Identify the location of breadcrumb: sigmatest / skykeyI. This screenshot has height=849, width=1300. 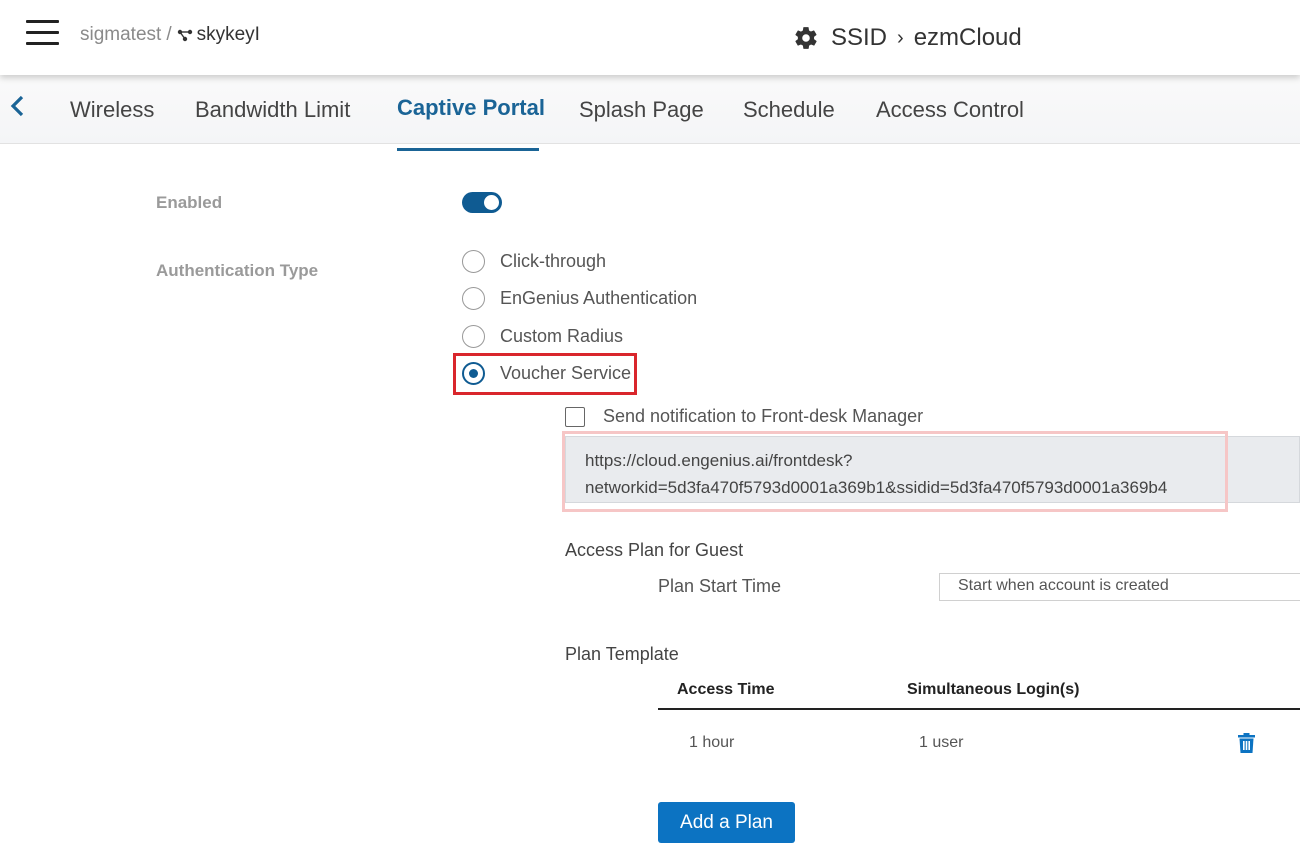
(170, 35).